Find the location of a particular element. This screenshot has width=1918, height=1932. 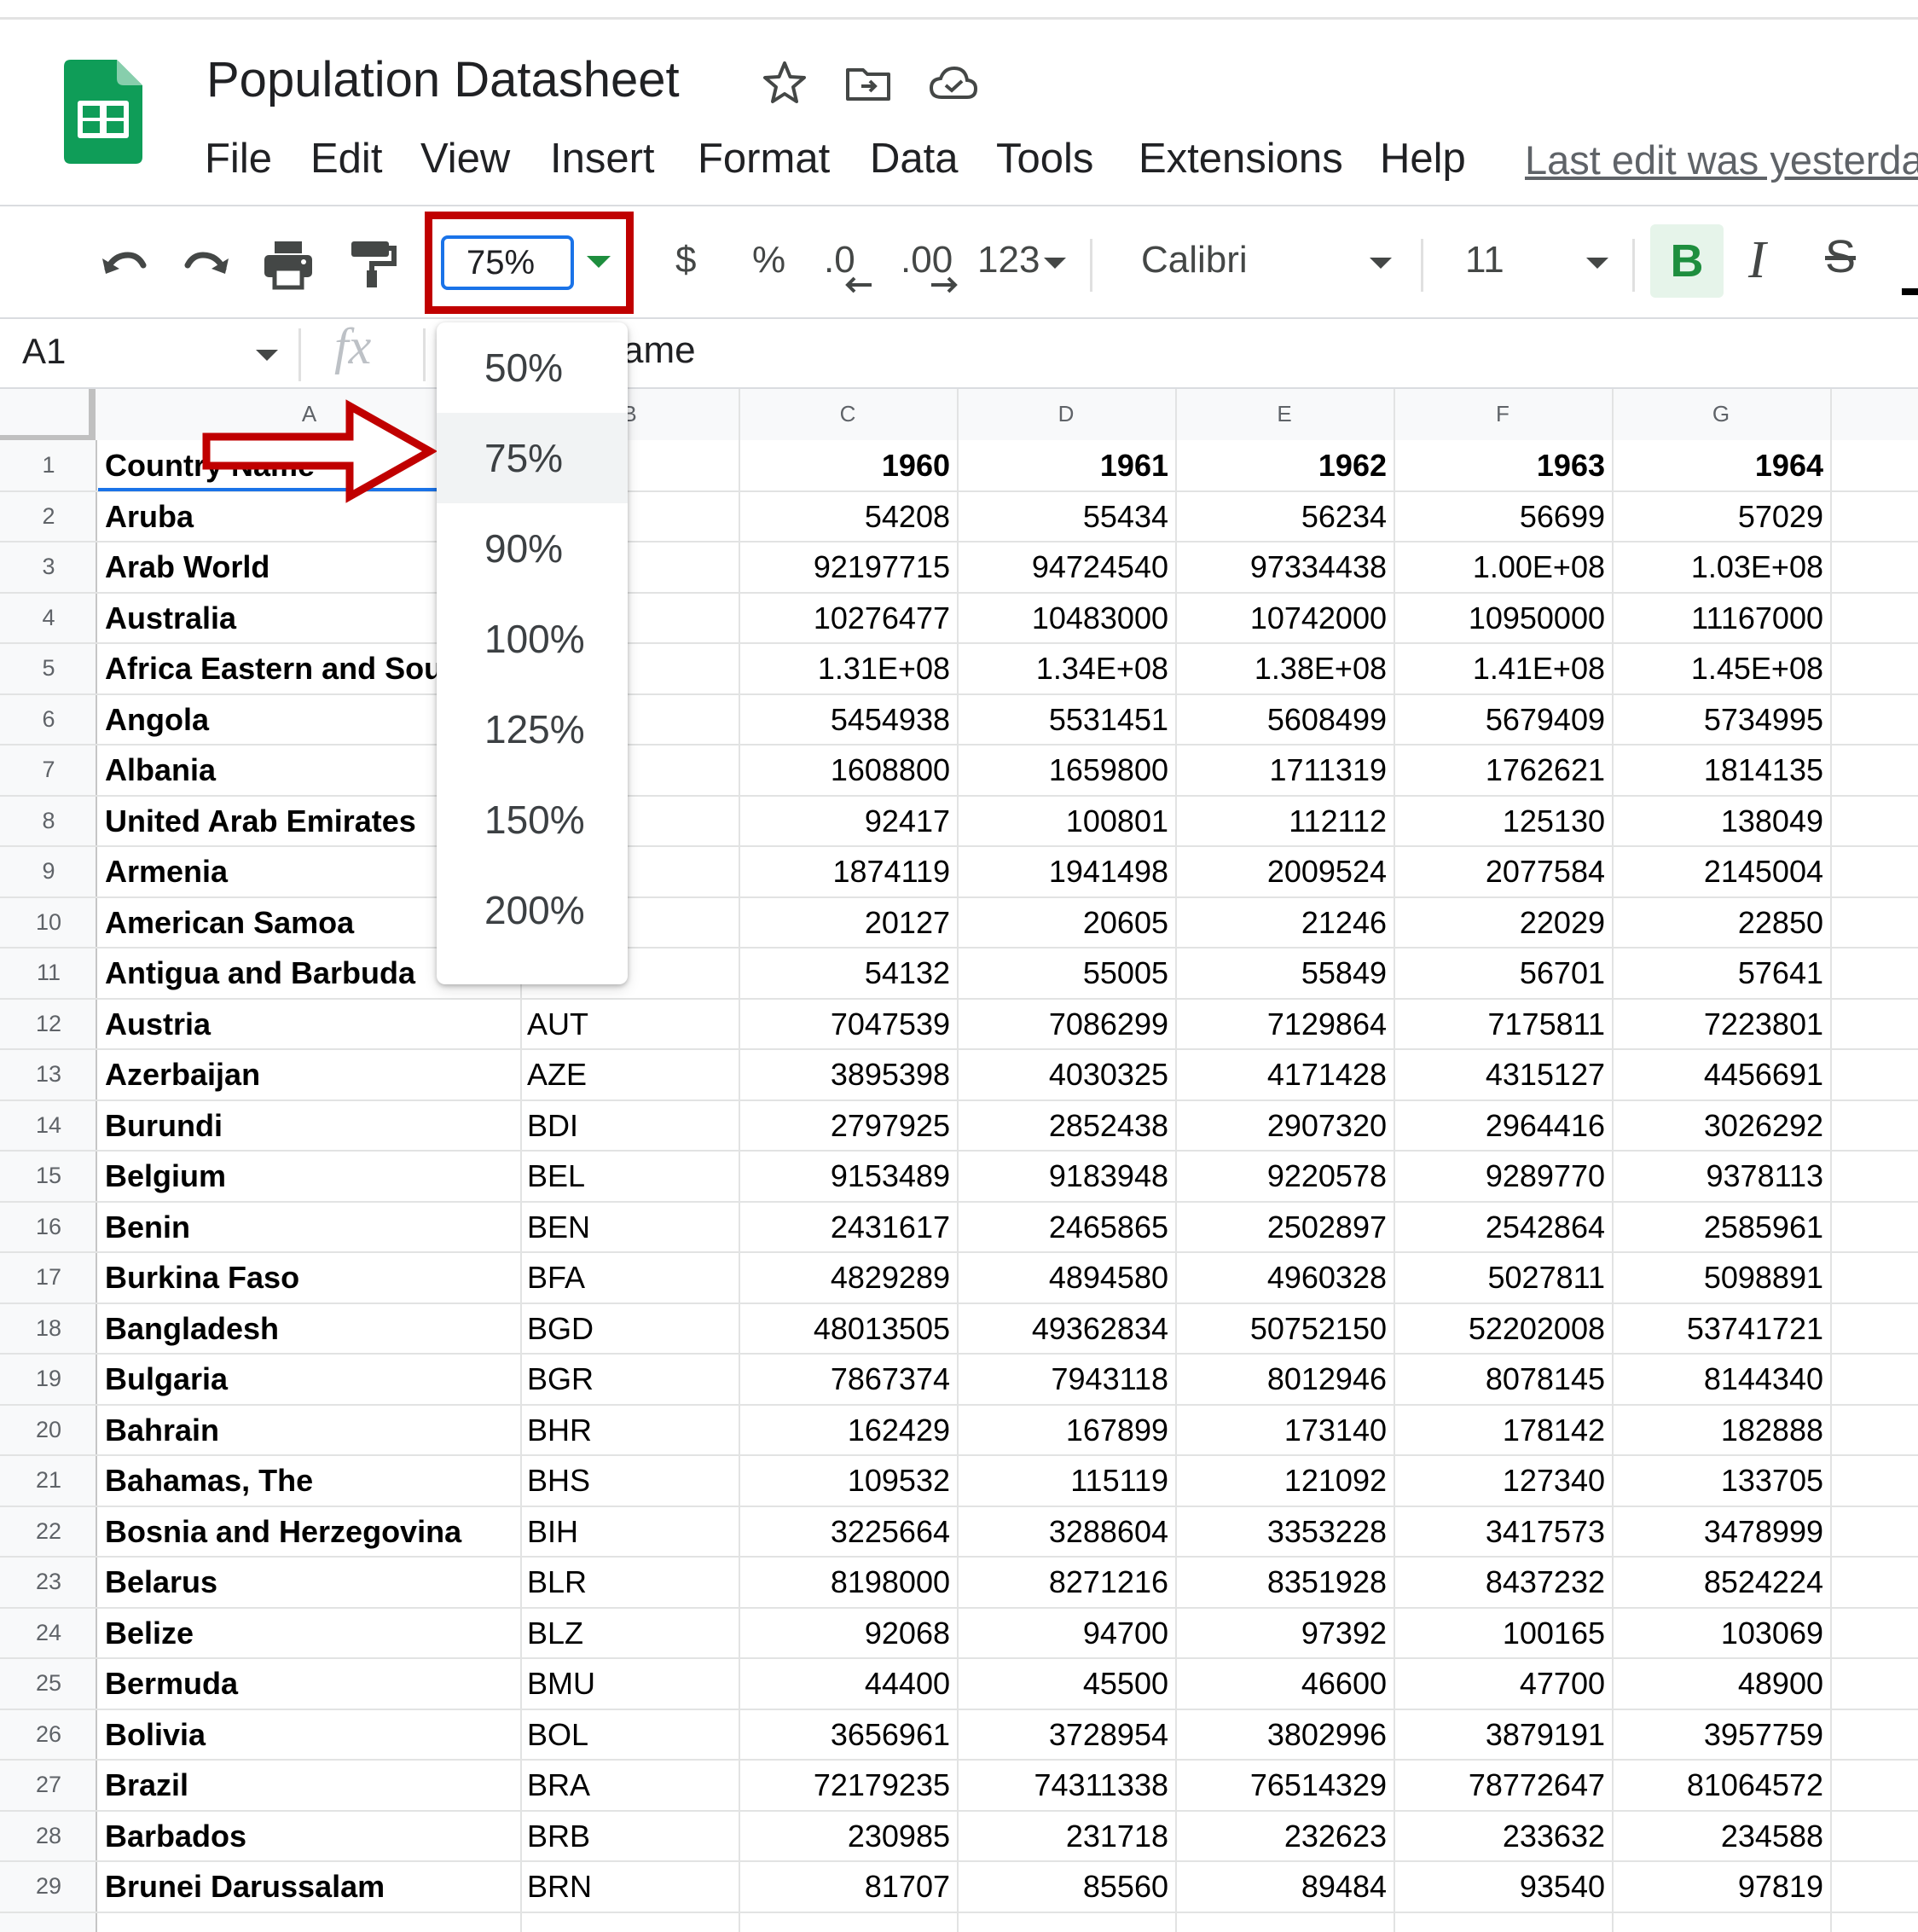

row-header: 29 is located at coordinates (48, 1886).